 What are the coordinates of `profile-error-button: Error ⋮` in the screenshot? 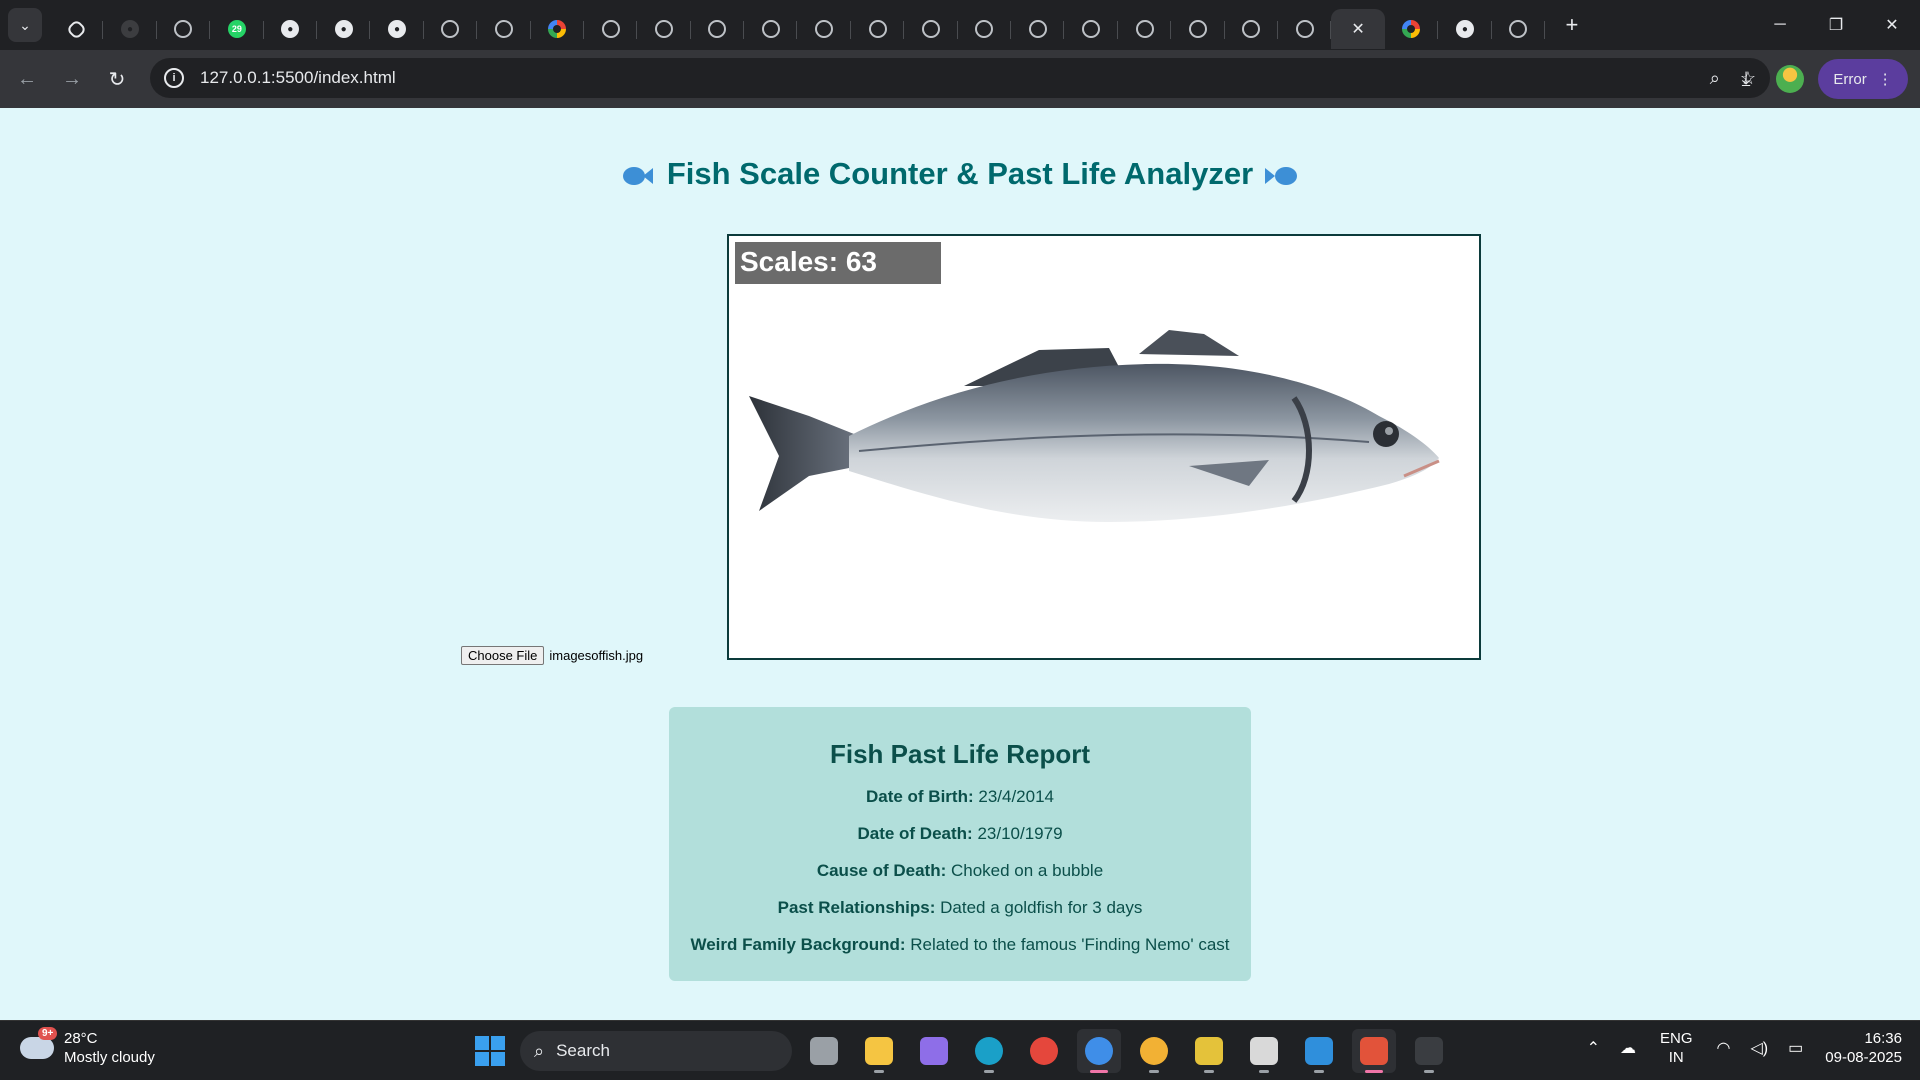 It's located at (1863, 79).